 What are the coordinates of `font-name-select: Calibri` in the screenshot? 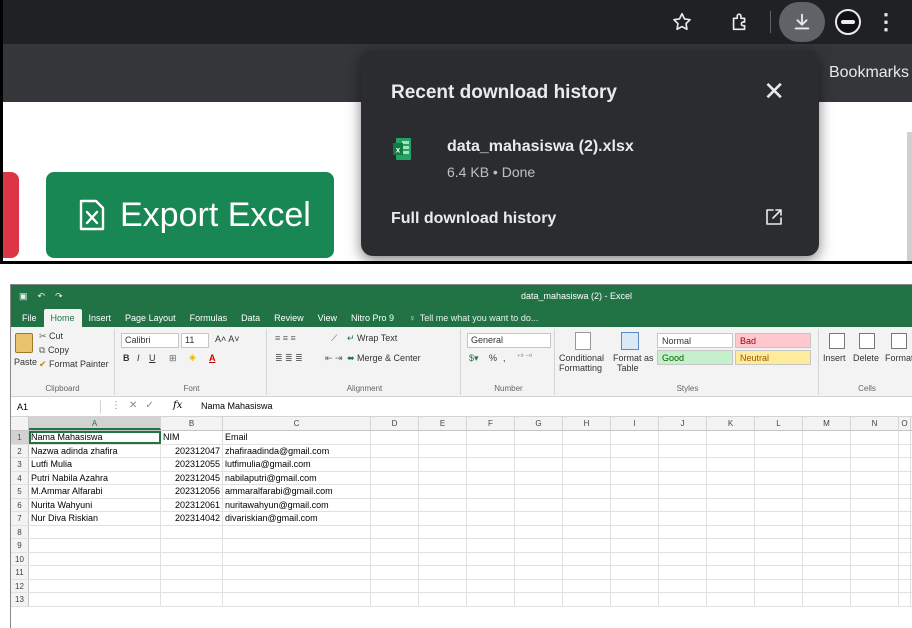 It's located at (150, 340).